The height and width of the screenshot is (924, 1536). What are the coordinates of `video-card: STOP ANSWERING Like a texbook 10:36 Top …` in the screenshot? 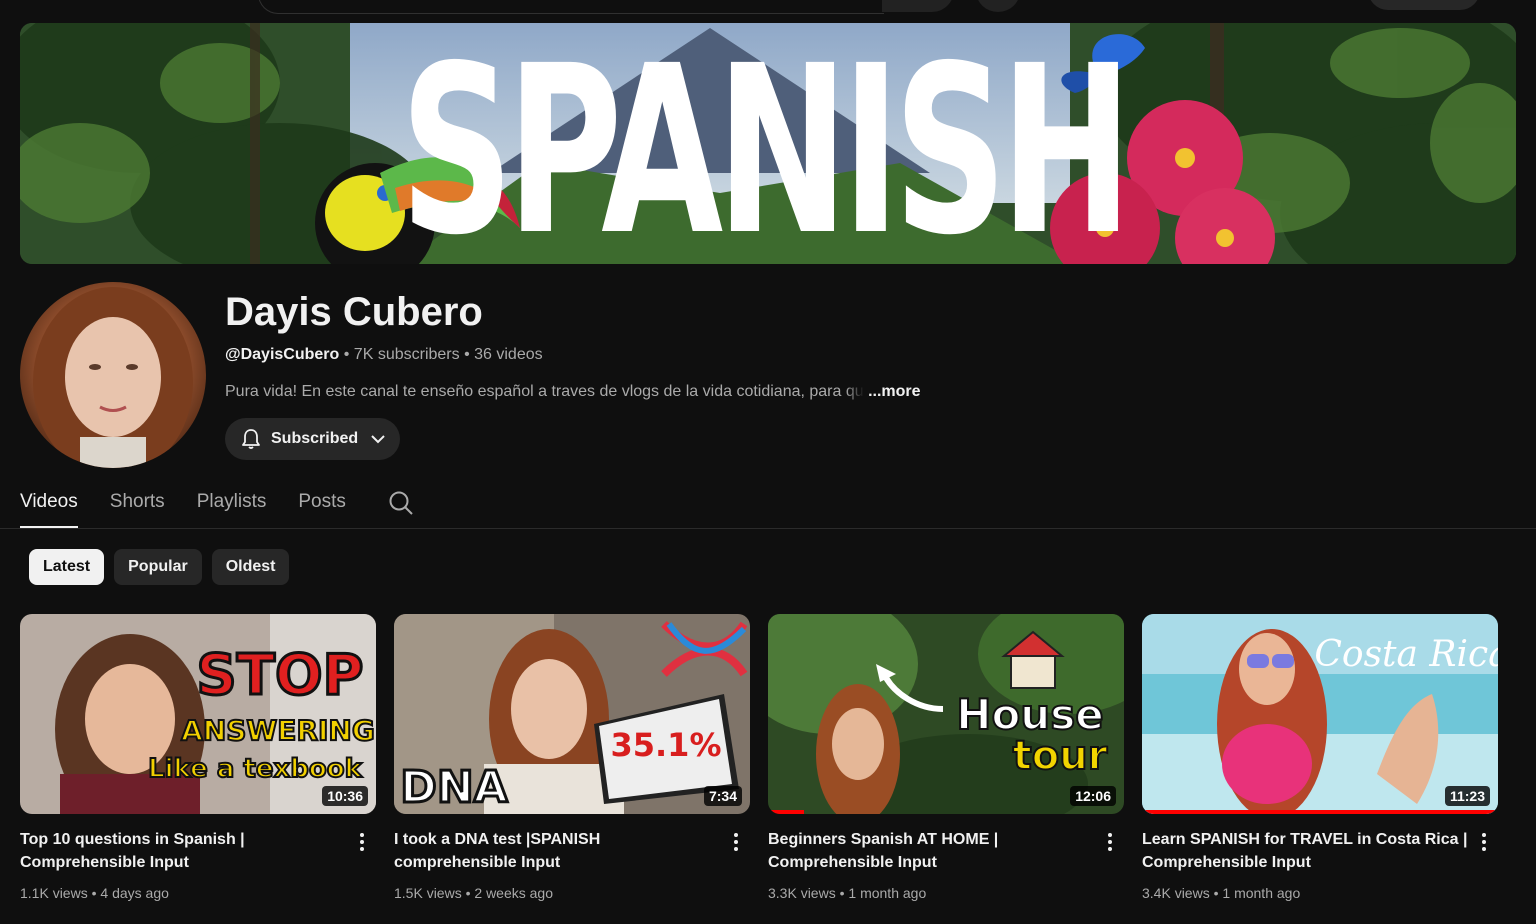 It's located at (198, 757).